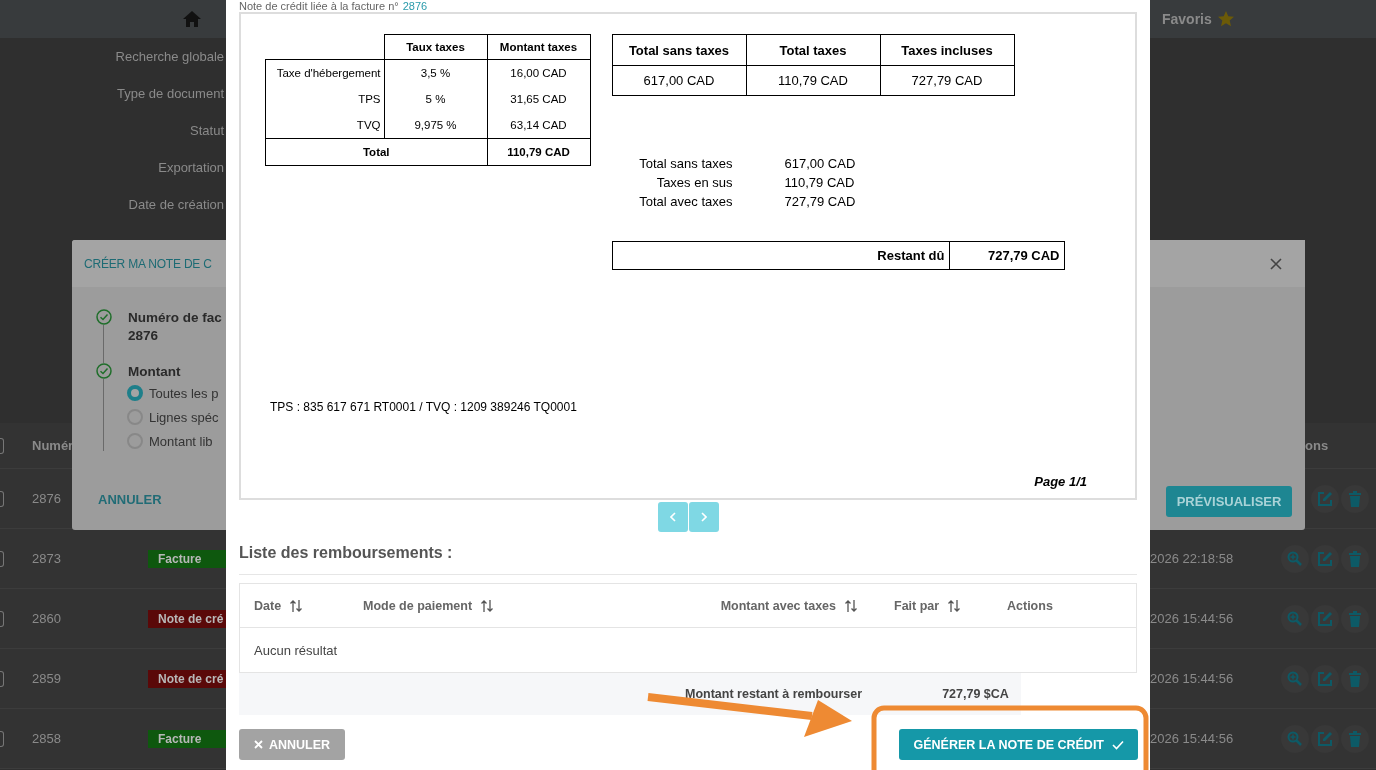 This screenshot has width=1376, height=770. I want to click on generate-button: GÉNÉRER LA NOTE DE CRÉDIT, so click(1018, 744).